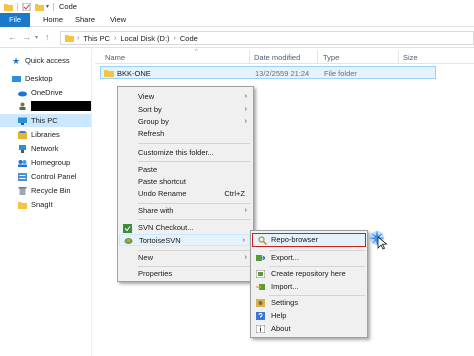  I want to click on recycle-bin-icon, so click(22, 190).